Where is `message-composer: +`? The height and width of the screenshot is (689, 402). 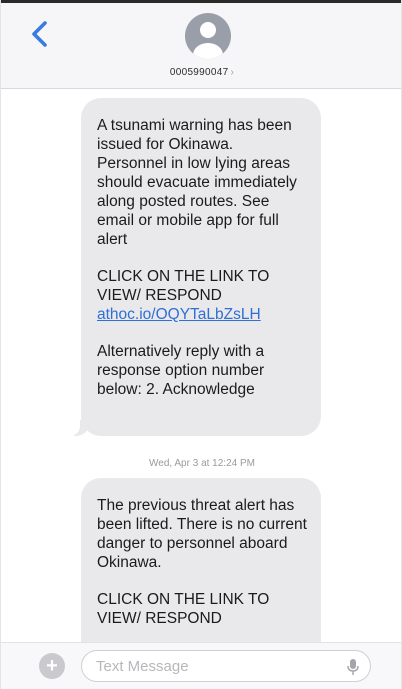
message-composer: + is located at coordinates (201, 665).